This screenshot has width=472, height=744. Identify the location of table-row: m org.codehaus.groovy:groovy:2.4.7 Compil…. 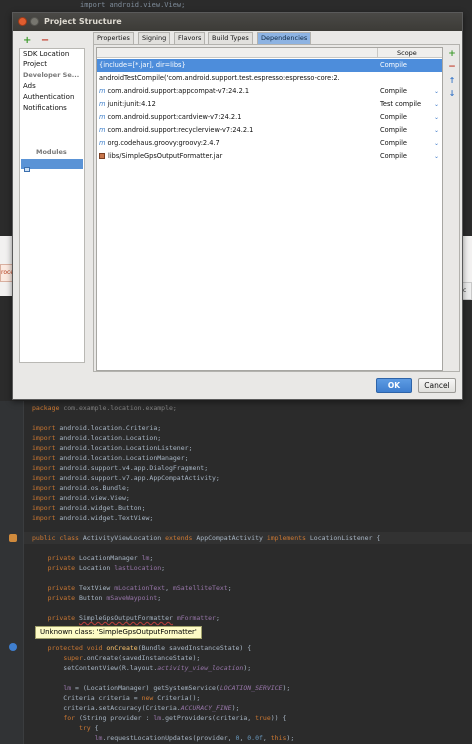
(269, 143).